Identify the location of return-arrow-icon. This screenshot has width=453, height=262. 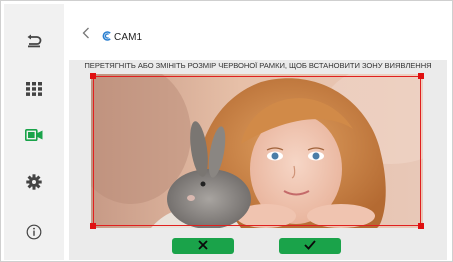
(34, 41).